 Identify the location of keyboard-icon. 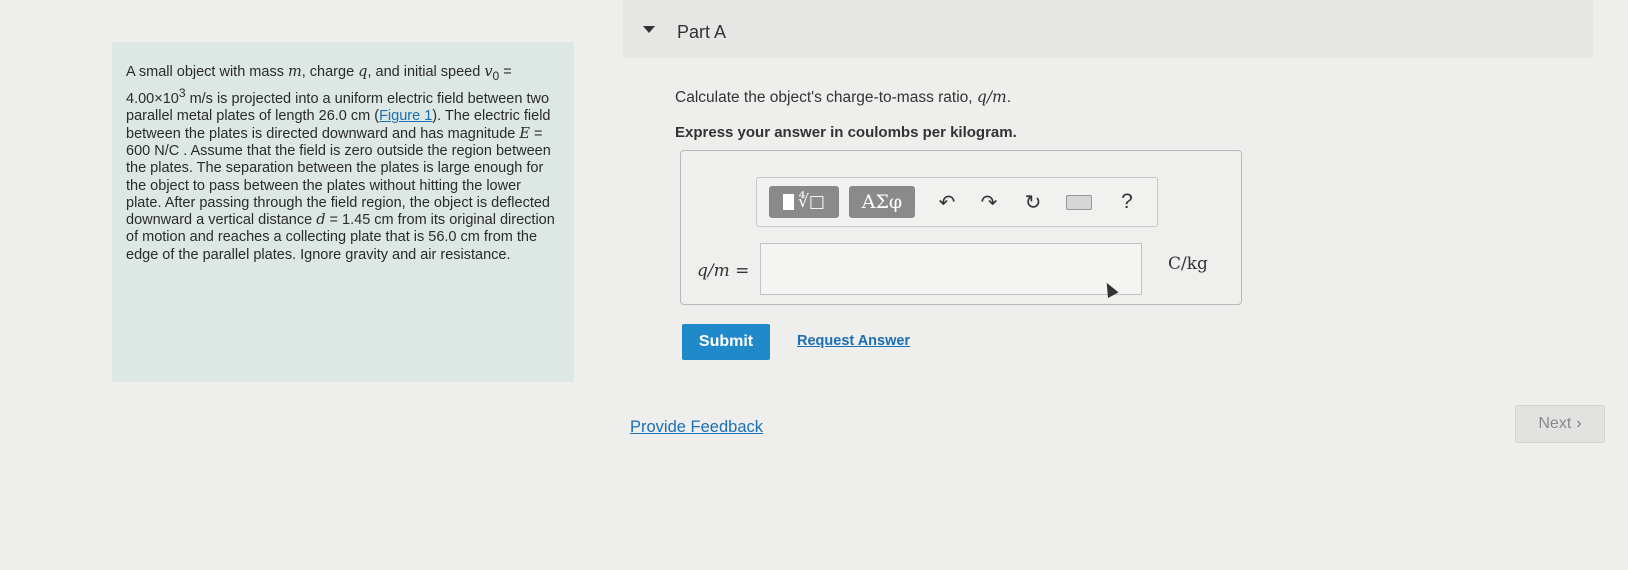
(1079, 202).